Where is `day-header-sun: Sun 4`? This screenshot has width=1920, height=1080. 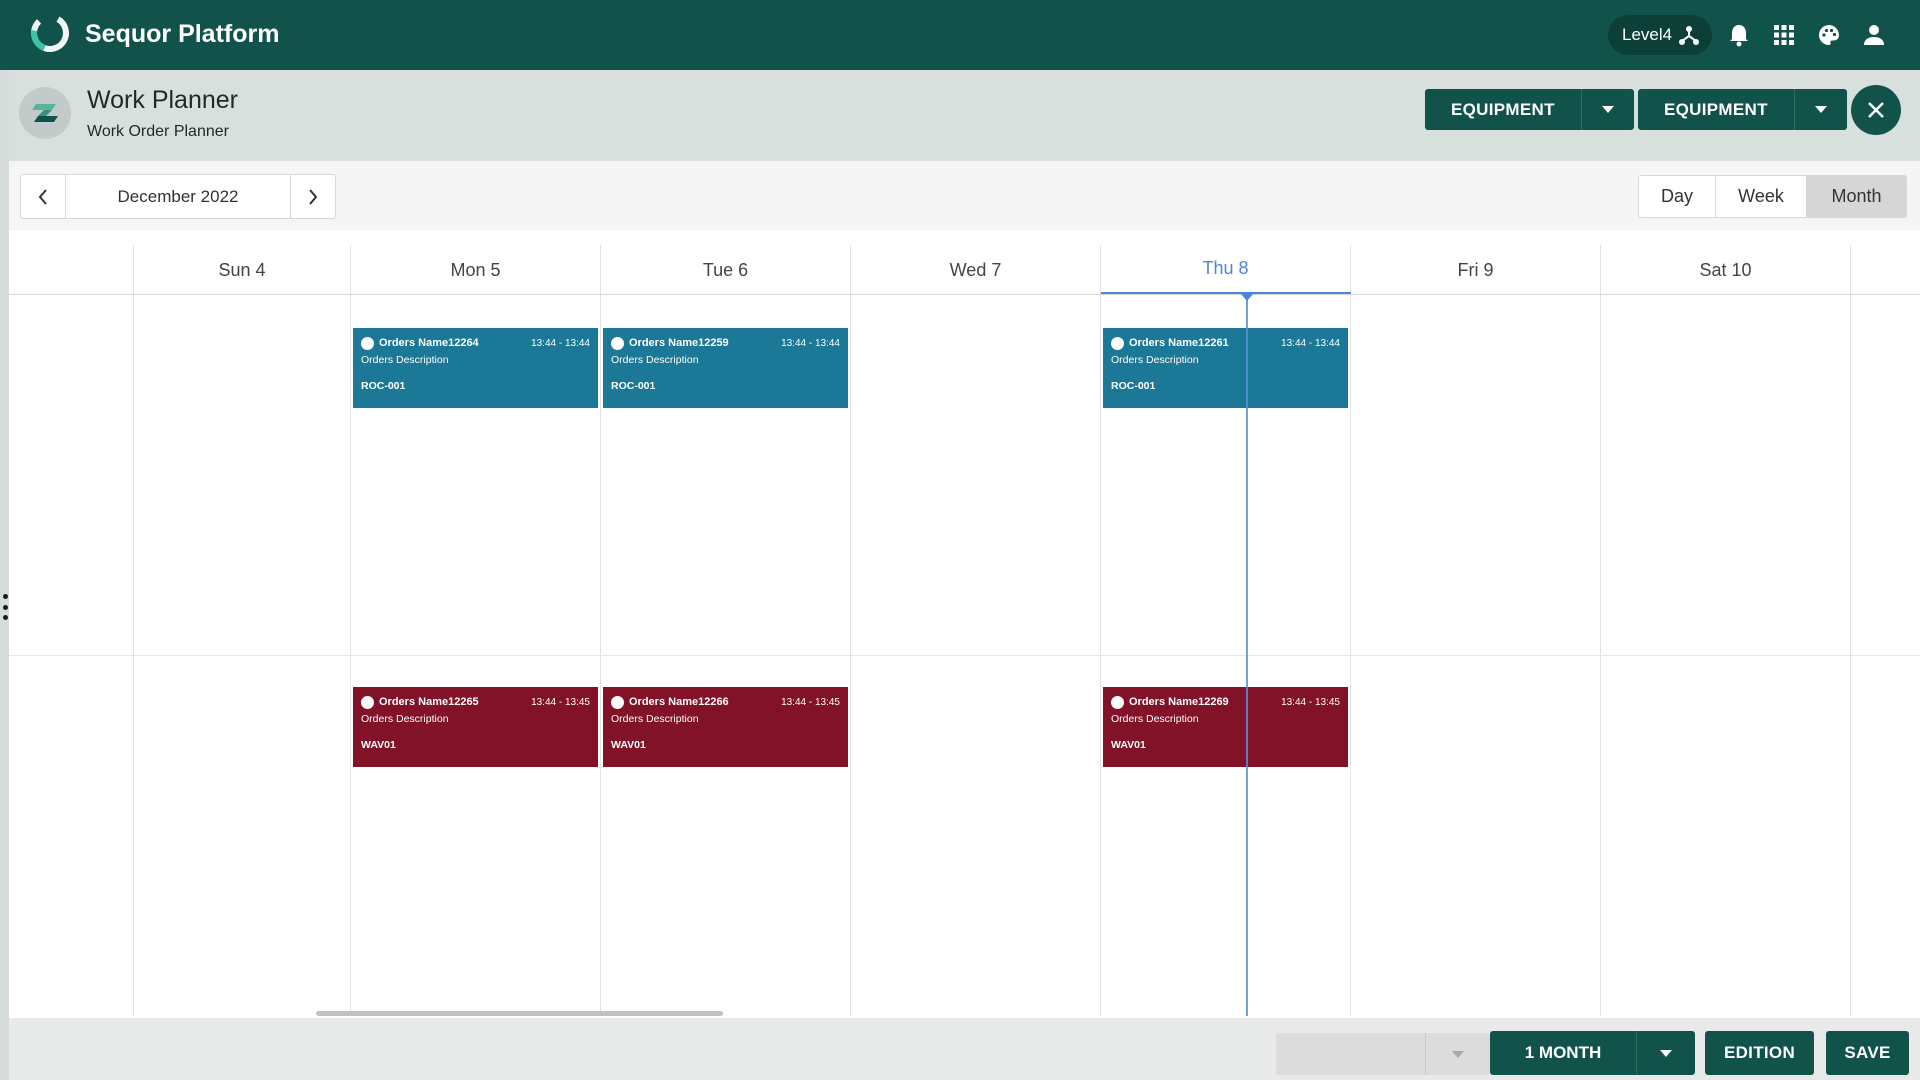 day-header-sun: Sun 4 is located at coordinates (242, 269).